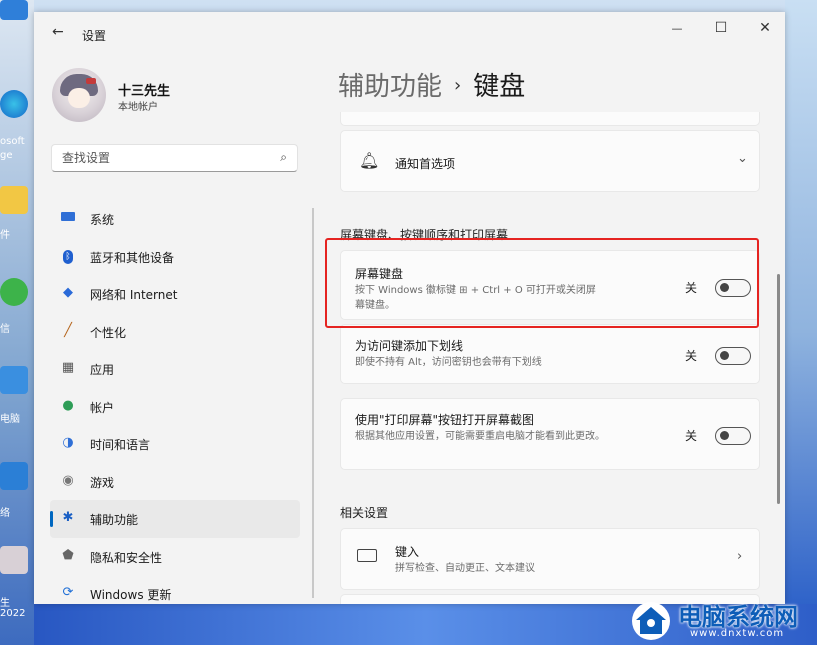 Image resolution: width=817 pixels, height=645 pixels. What do you see at coordinates (5, 329) in the screenshot?
I see `desktop-label: 信` at bounding box center [5, 329].